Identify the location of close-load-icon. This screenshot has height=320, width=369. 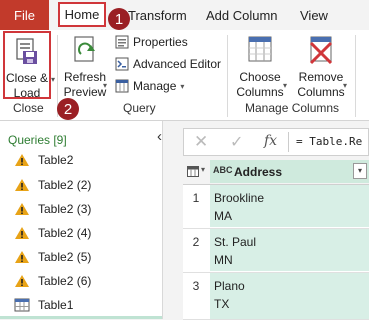
(26, 51).